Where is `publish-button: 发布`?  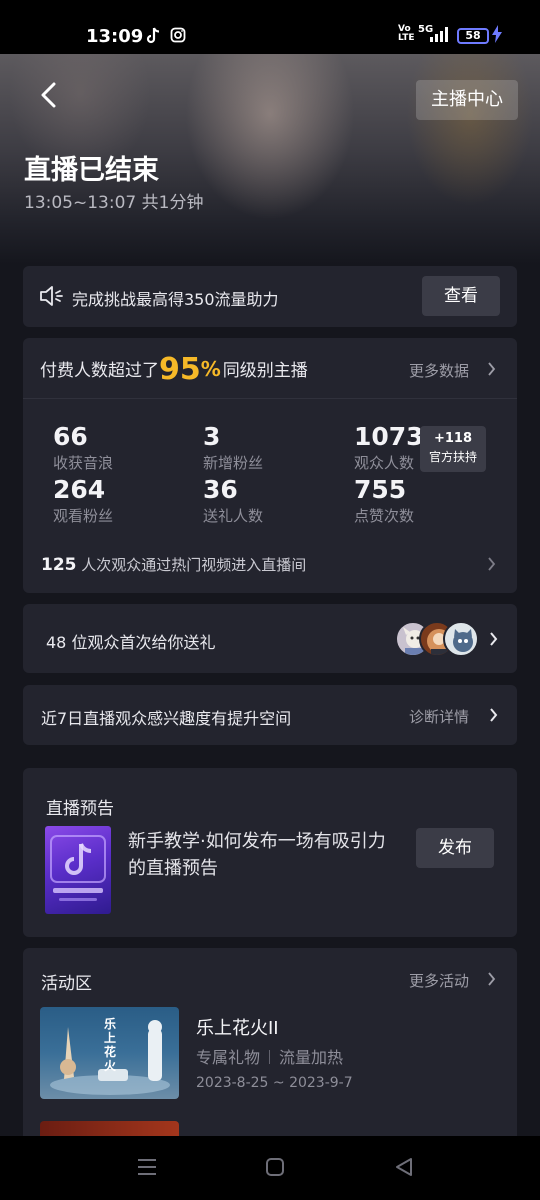 publish-button: 发布 is located at coordinates (455, 848).